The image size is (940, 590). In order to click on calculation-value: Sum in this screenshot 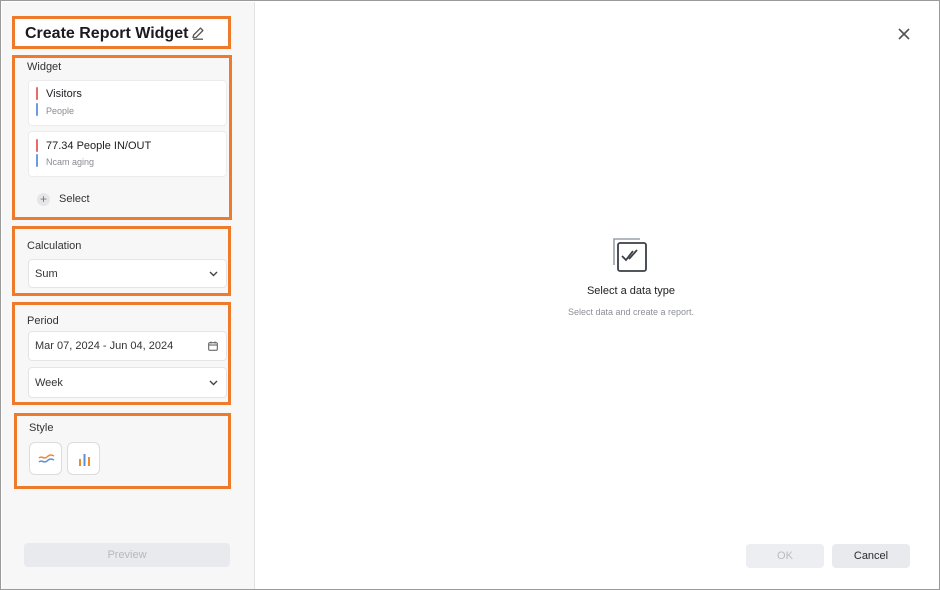, I will do `click(46, 273)`.